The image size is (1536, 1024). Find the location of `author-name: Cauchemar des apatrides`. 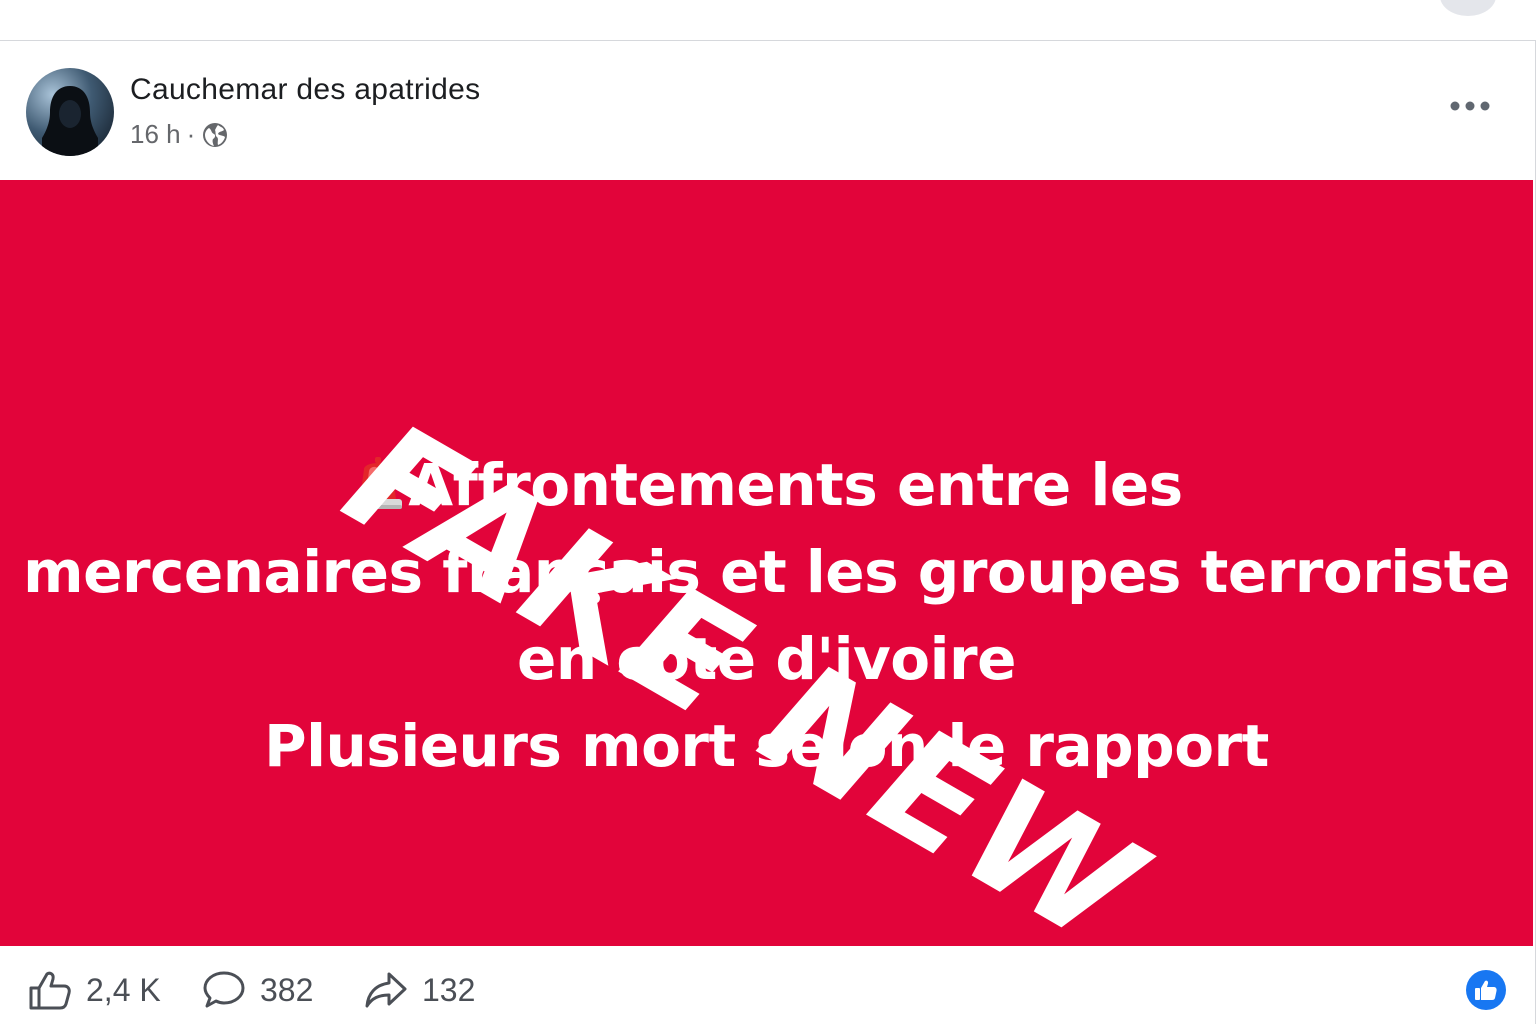

author-name: Cauchemar des apatrides is located at coordinates (305, 90).